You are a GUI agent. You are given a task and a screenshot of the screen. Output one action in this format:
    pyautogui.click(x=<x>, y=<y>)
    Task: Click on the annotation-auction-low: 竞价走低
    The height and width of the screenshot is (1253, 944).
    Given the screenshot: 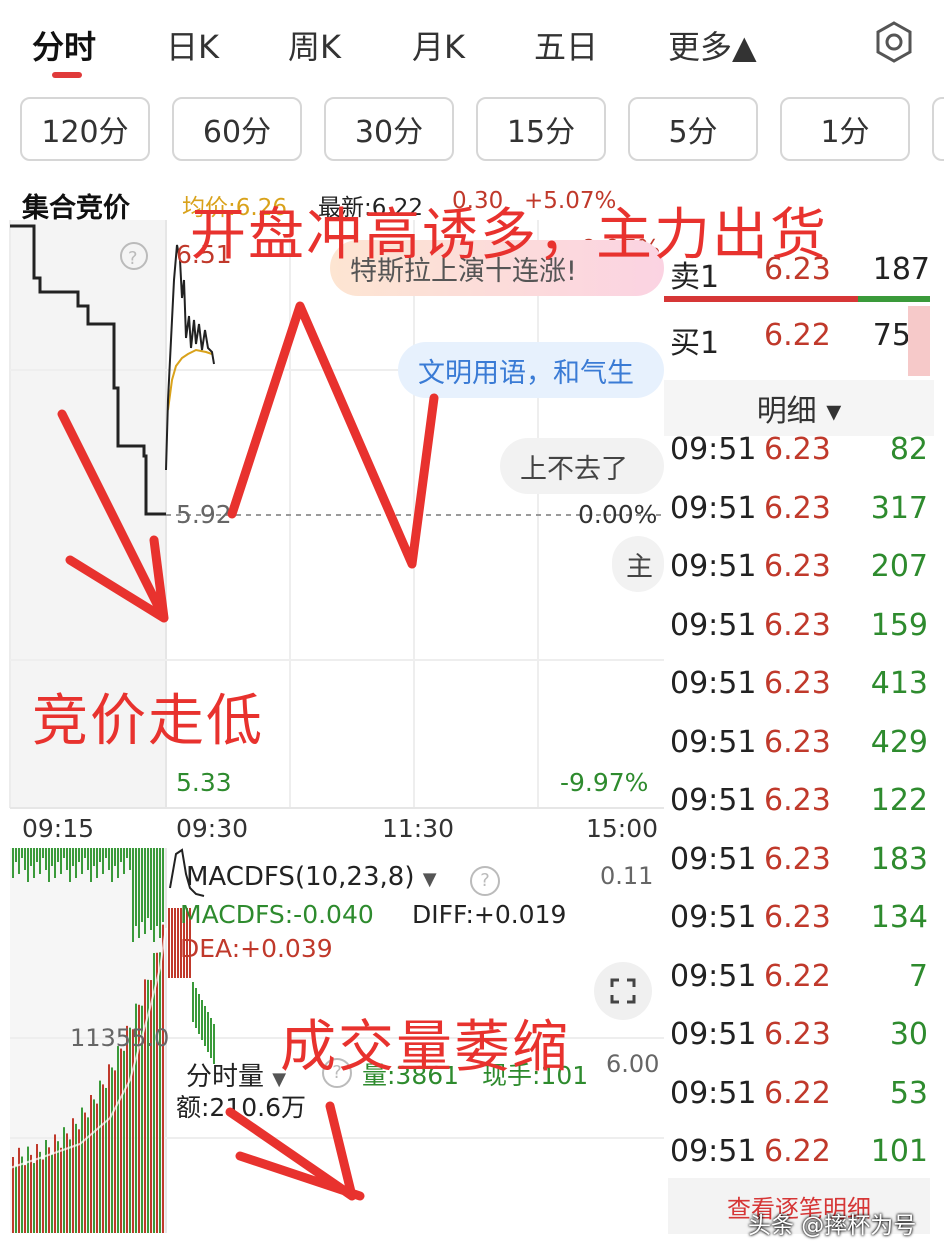 What is the action you would take?
    pyautogui.click(x=148, y=721)
    